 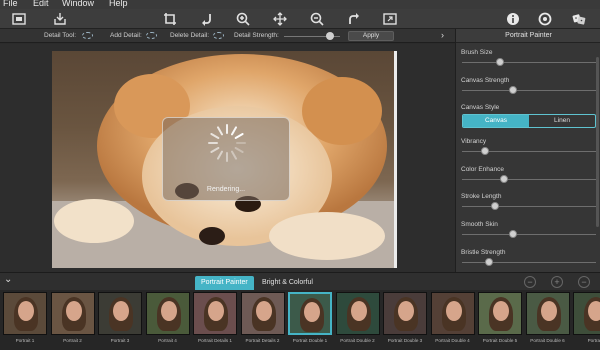 I want to click on add-detail-label: Add Detail:, so click(x=126, y=35).